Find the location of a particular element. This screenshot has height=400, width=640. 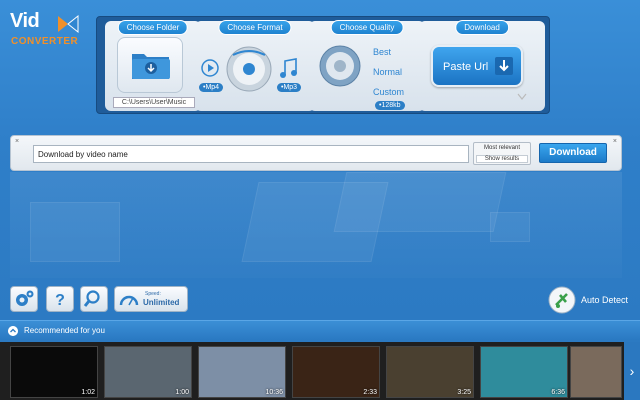

settings-button is located at coordinates (24, 299).